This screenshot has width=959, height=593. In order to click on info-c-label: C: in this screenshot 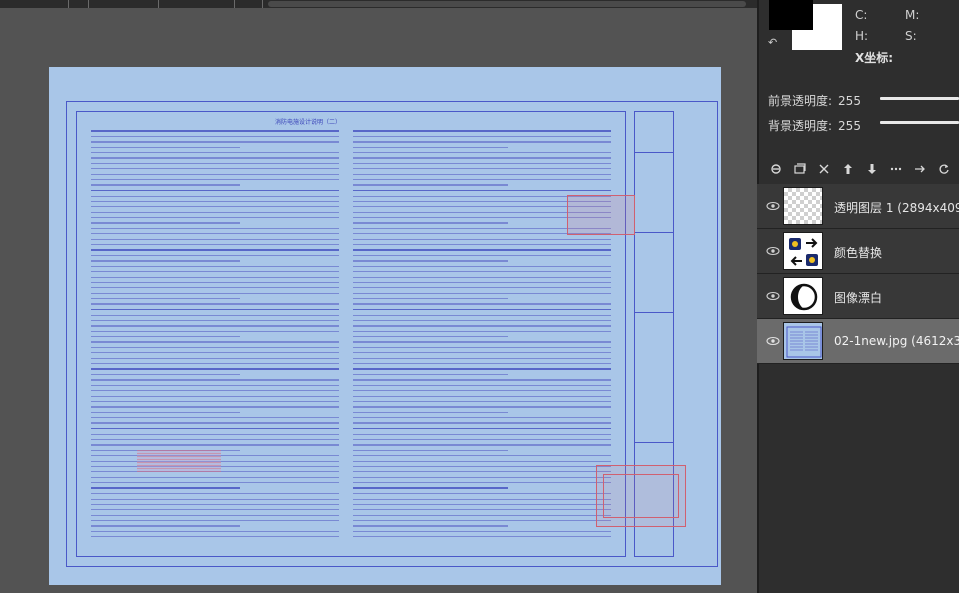, I will do `click(861, 15)`.